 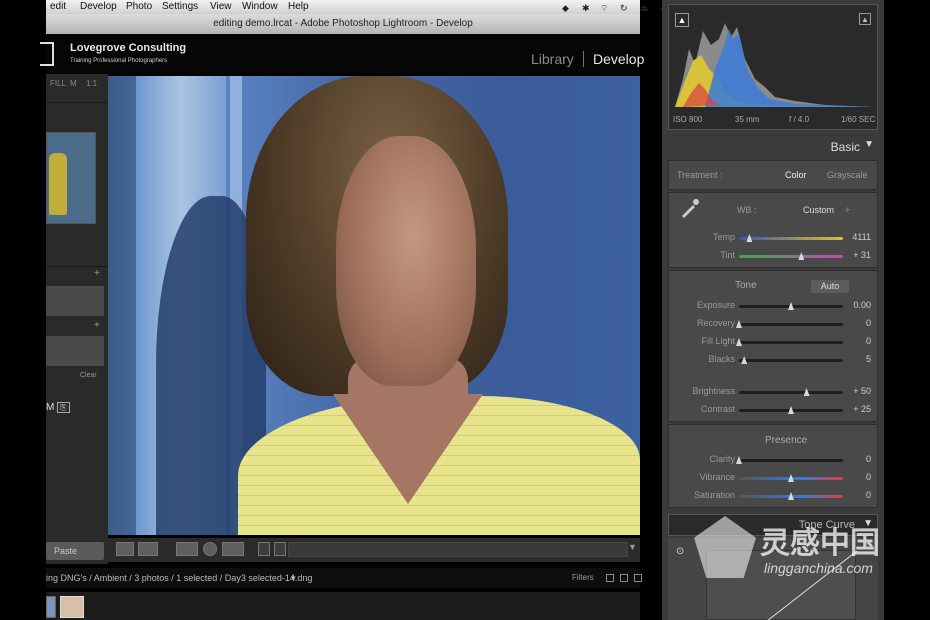 I want to click on slider-blacks: Blacks 5, so click(x=774, y=360).